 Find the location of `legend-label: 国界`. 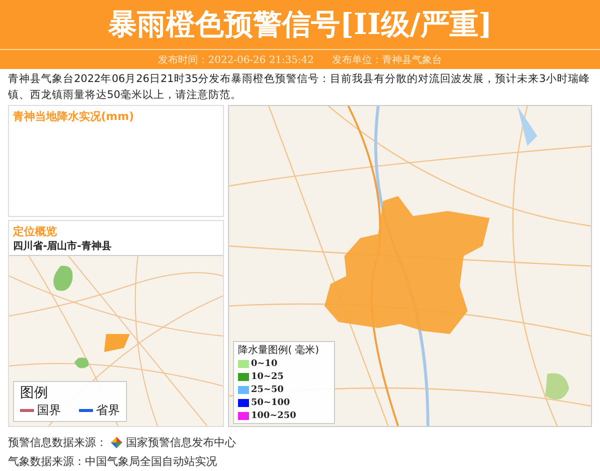

legend-label: 国界 is located at coordinates (49, 410).